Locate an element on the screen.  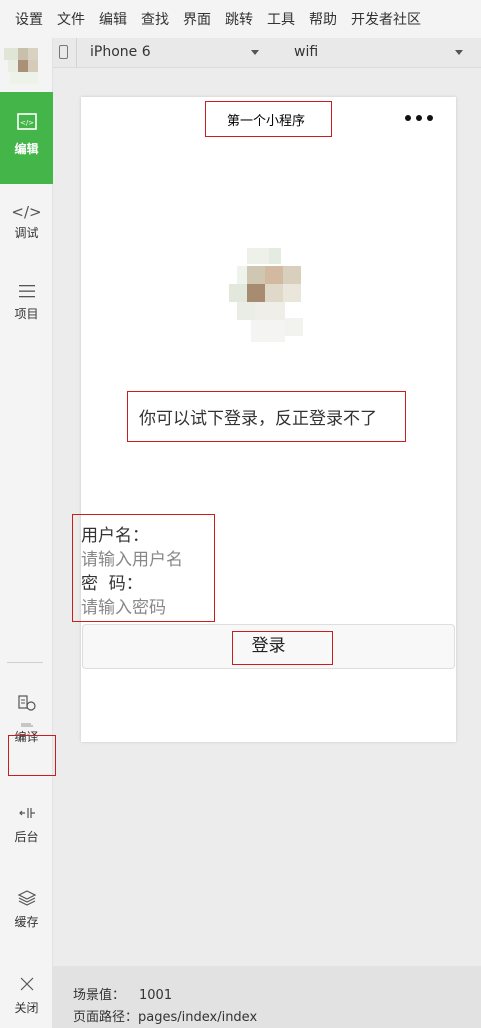
menu-settings: 设置 is located at coordinates (29, 19).